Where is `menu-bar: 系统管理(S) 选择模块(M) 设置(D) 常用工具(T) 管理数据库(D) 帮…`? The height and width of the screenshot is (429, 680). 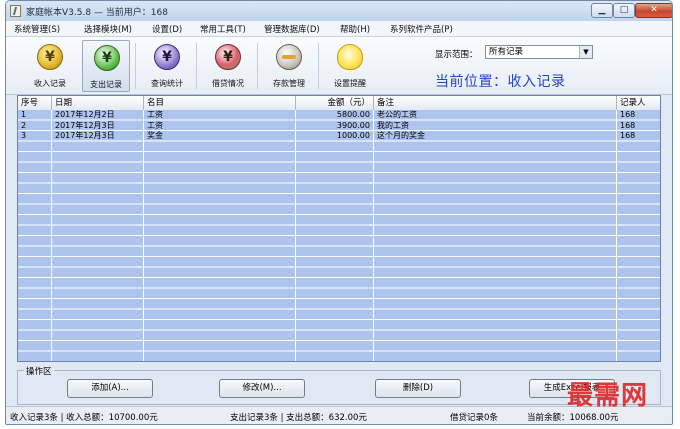 menu-bar: 系统管理(S) 选择模块(M) 设置(D) 常用工具(T) 管理数据库(D) 帮… is located at coordinates (339, 29).